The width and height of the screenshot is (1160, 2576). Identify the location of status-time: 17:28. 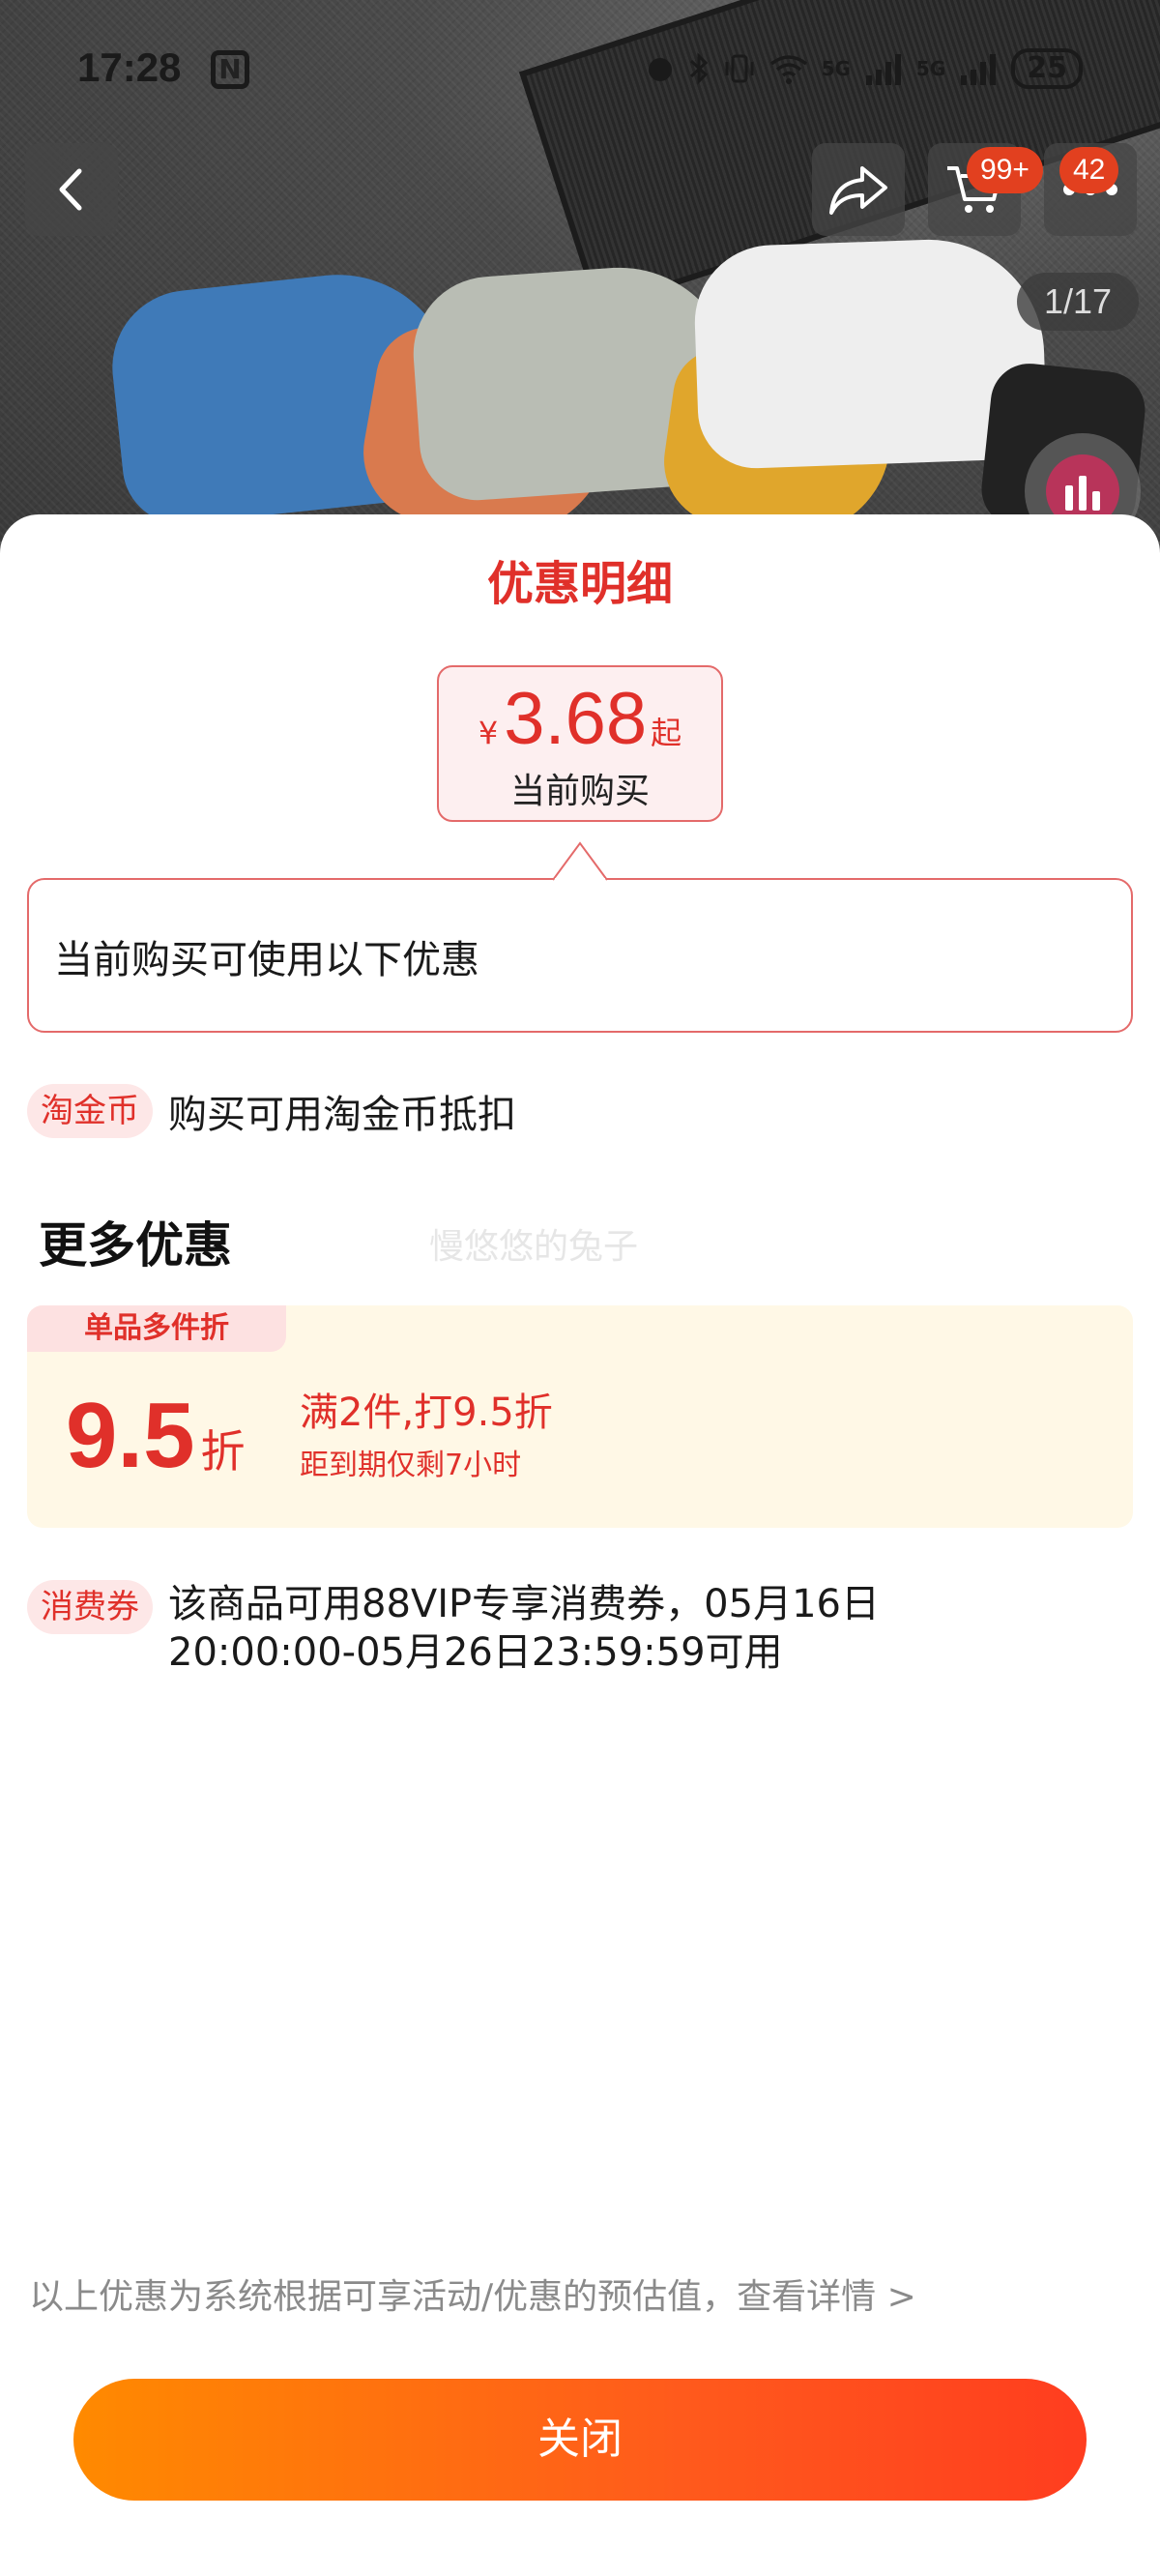
(130, 67).